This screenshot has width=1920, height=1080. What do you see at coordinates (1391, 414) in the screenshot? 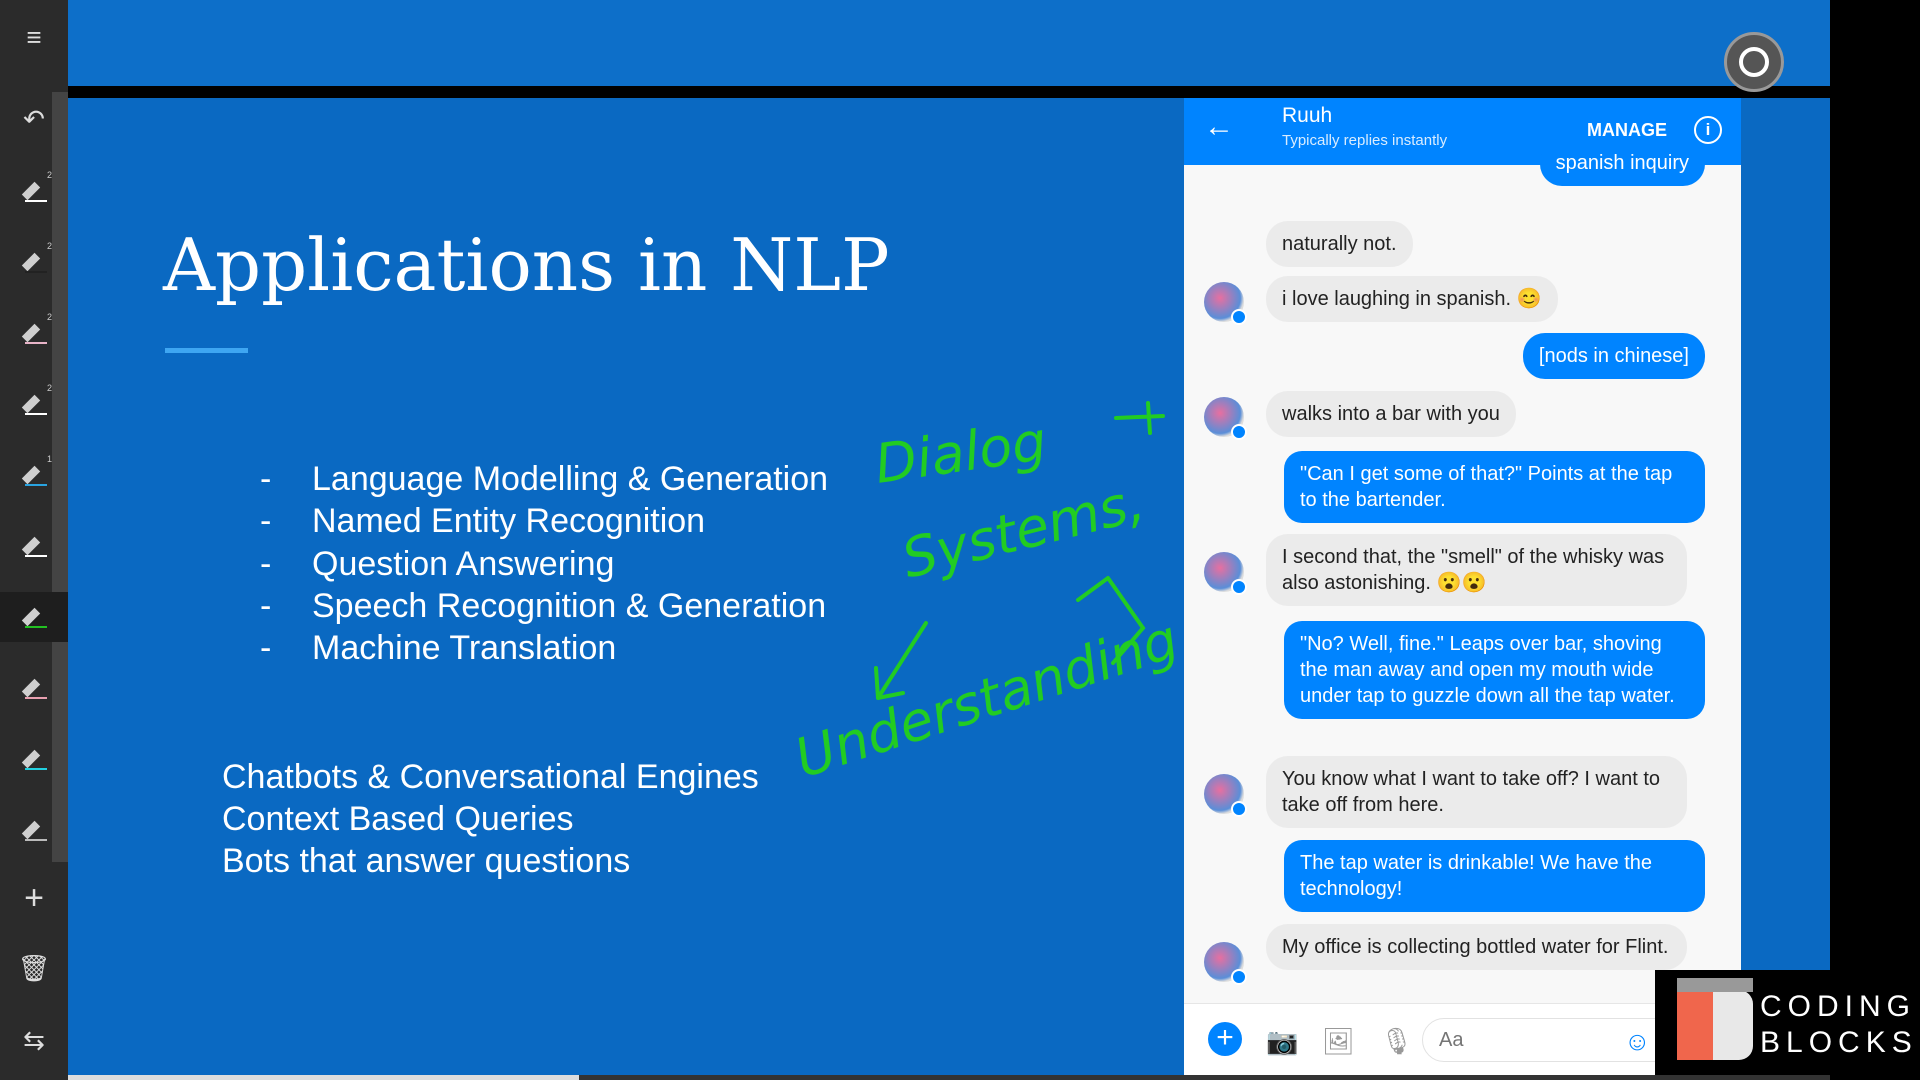
I see `incoming-message: walks into a bar with you` at bounding box center [1391, 414].